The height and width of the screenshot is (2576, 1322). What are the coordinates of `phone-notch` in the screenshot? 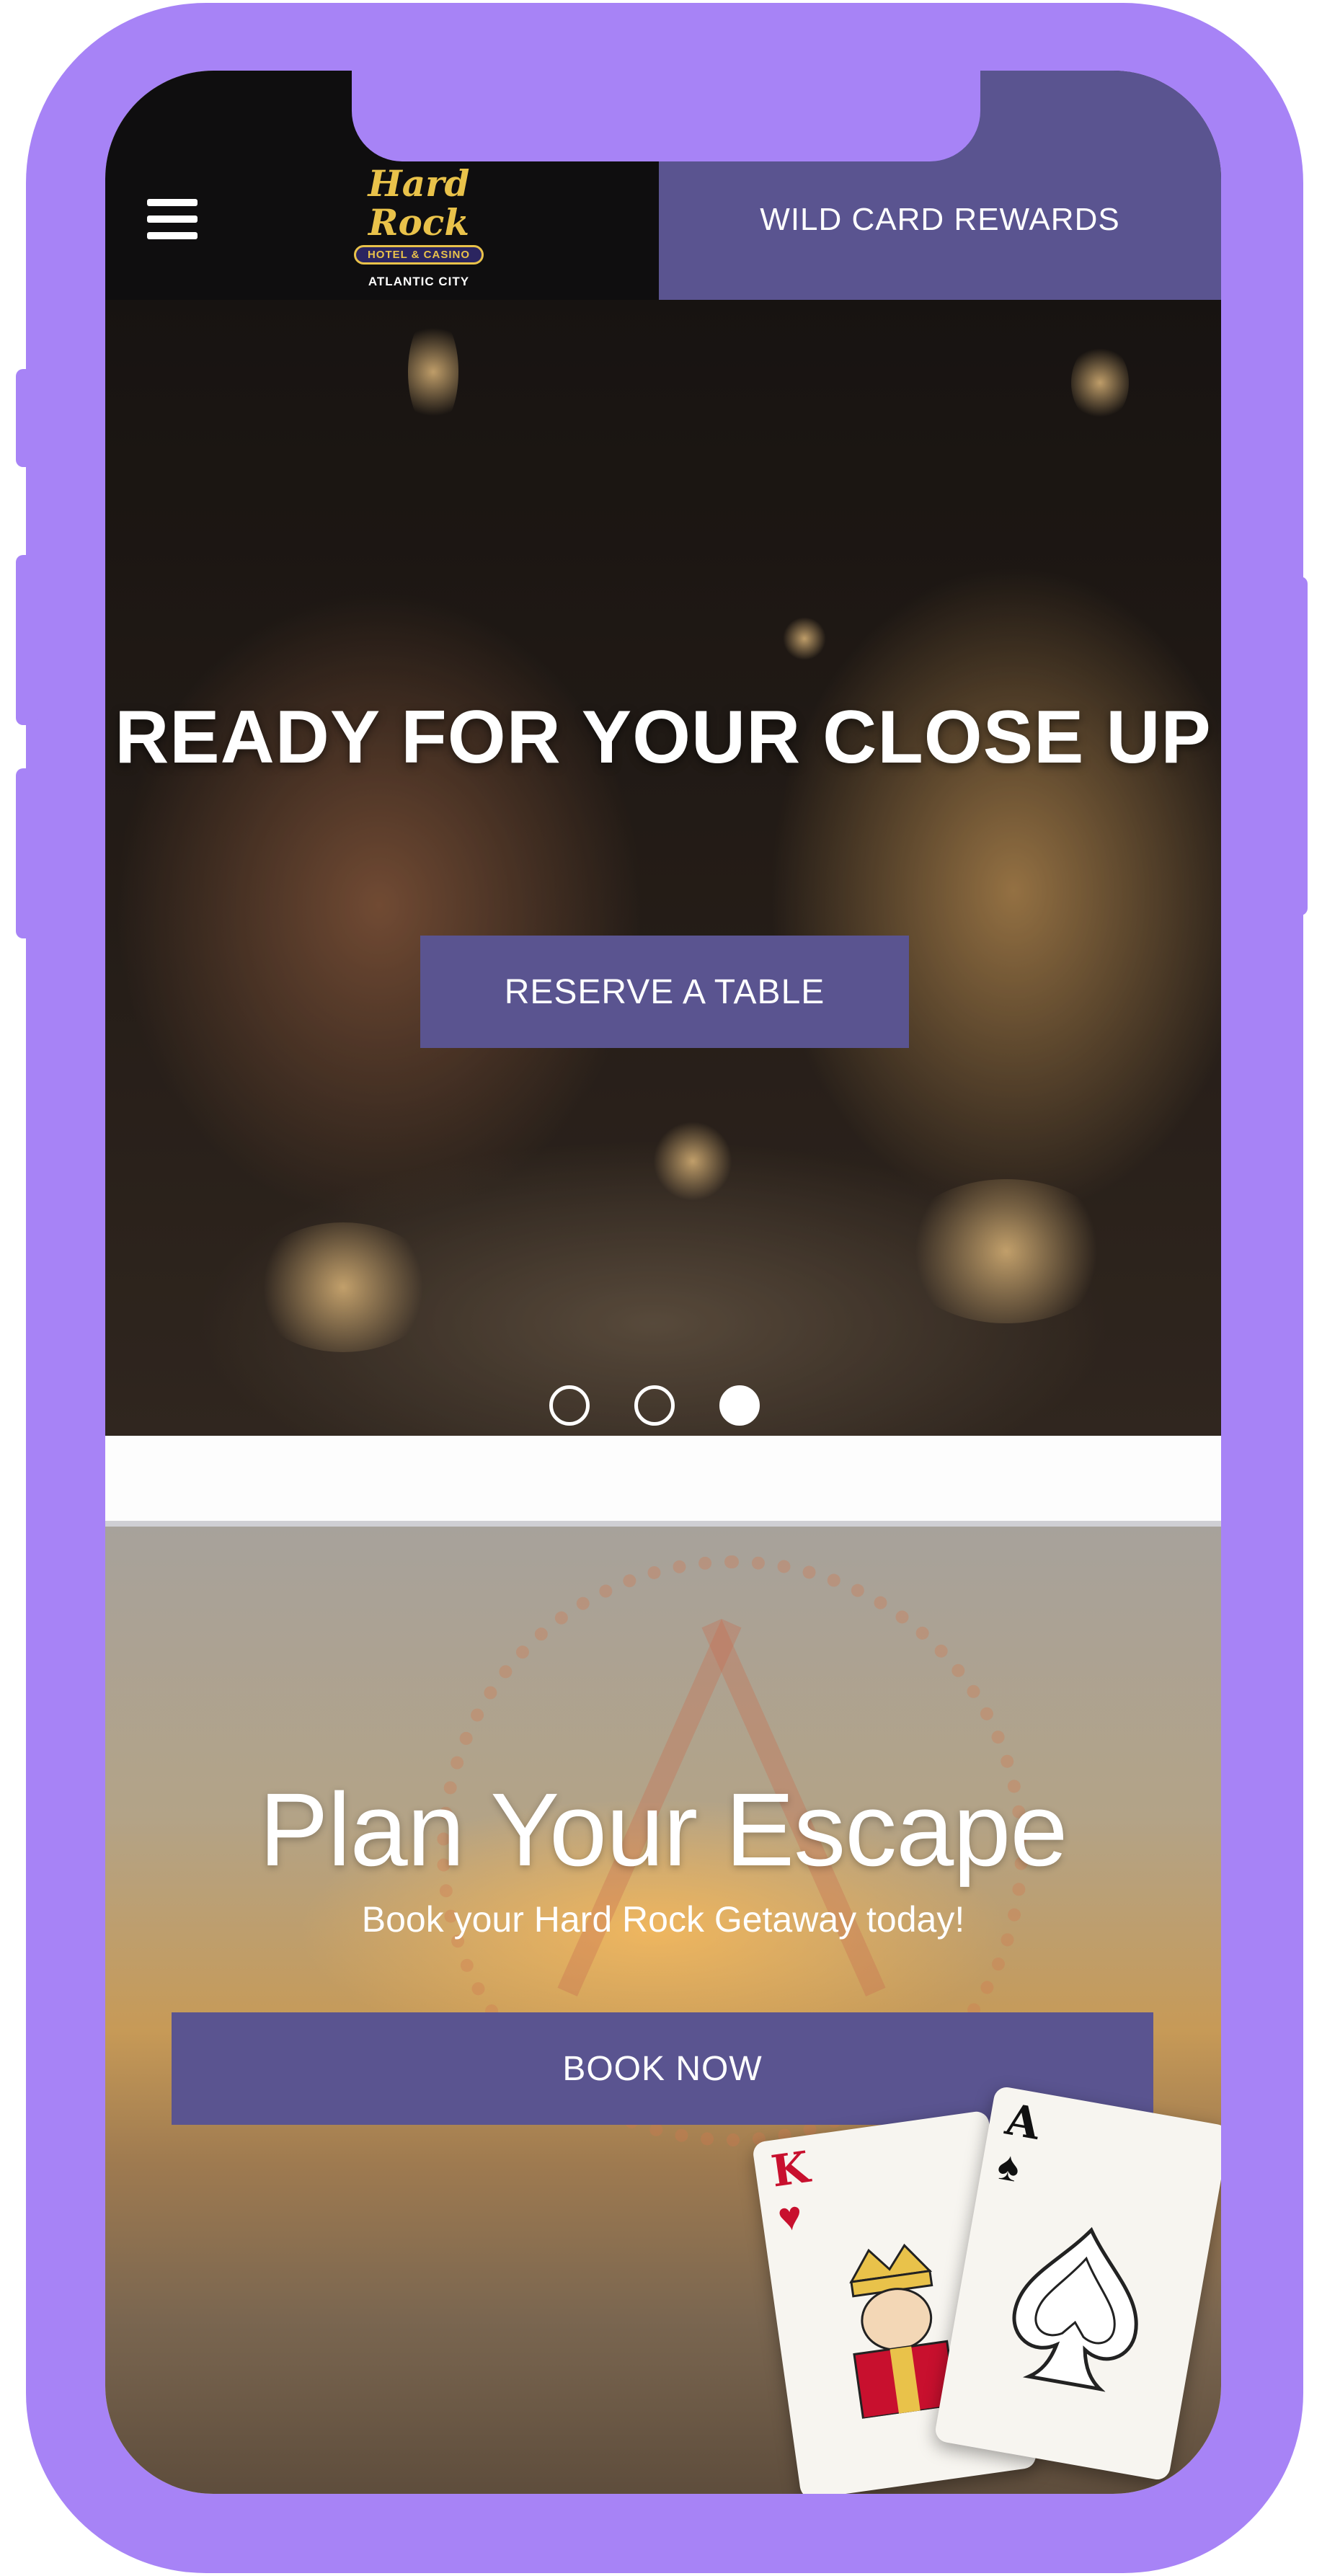 It's located at (666, 116).